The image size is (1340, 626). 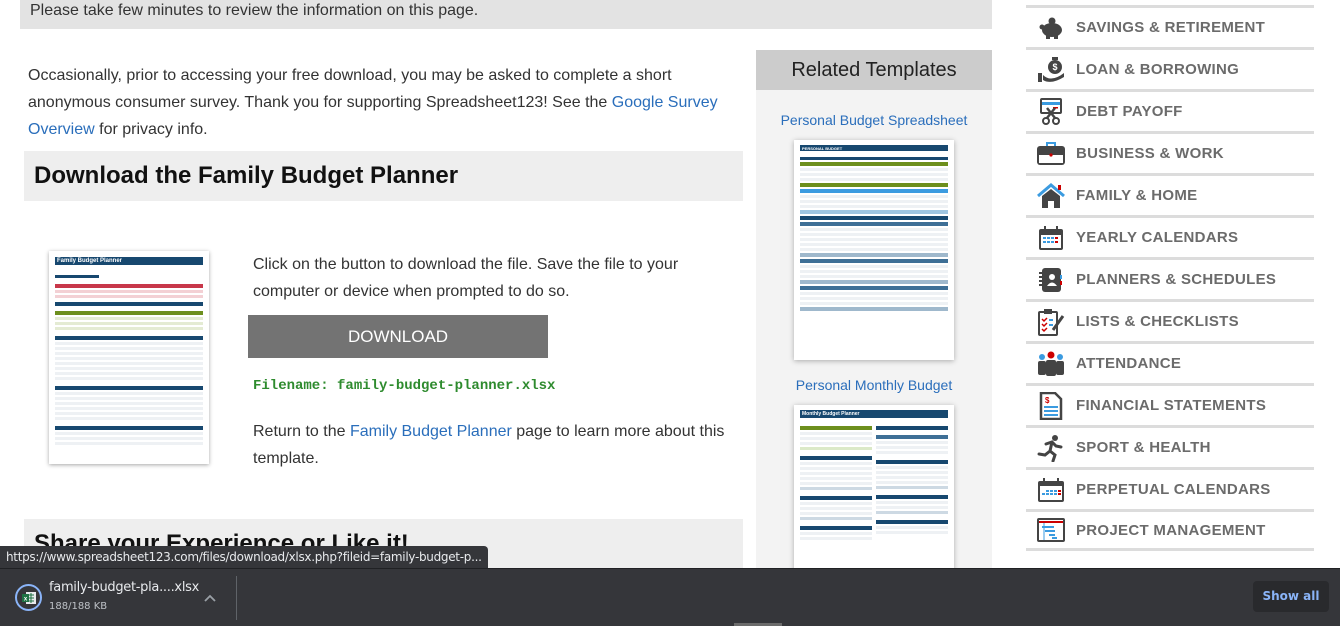 I want to click on family-budget-thumbnail: Family Budget Planner, so click(x=129, y=357).